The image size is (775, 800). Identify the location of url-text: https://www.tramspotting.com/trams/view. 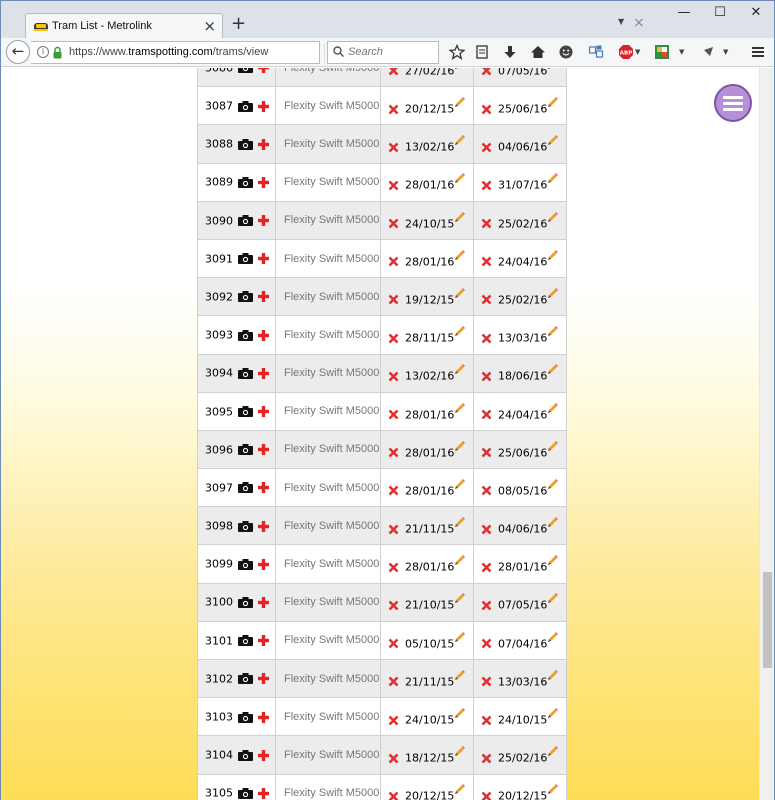
(172, 52).